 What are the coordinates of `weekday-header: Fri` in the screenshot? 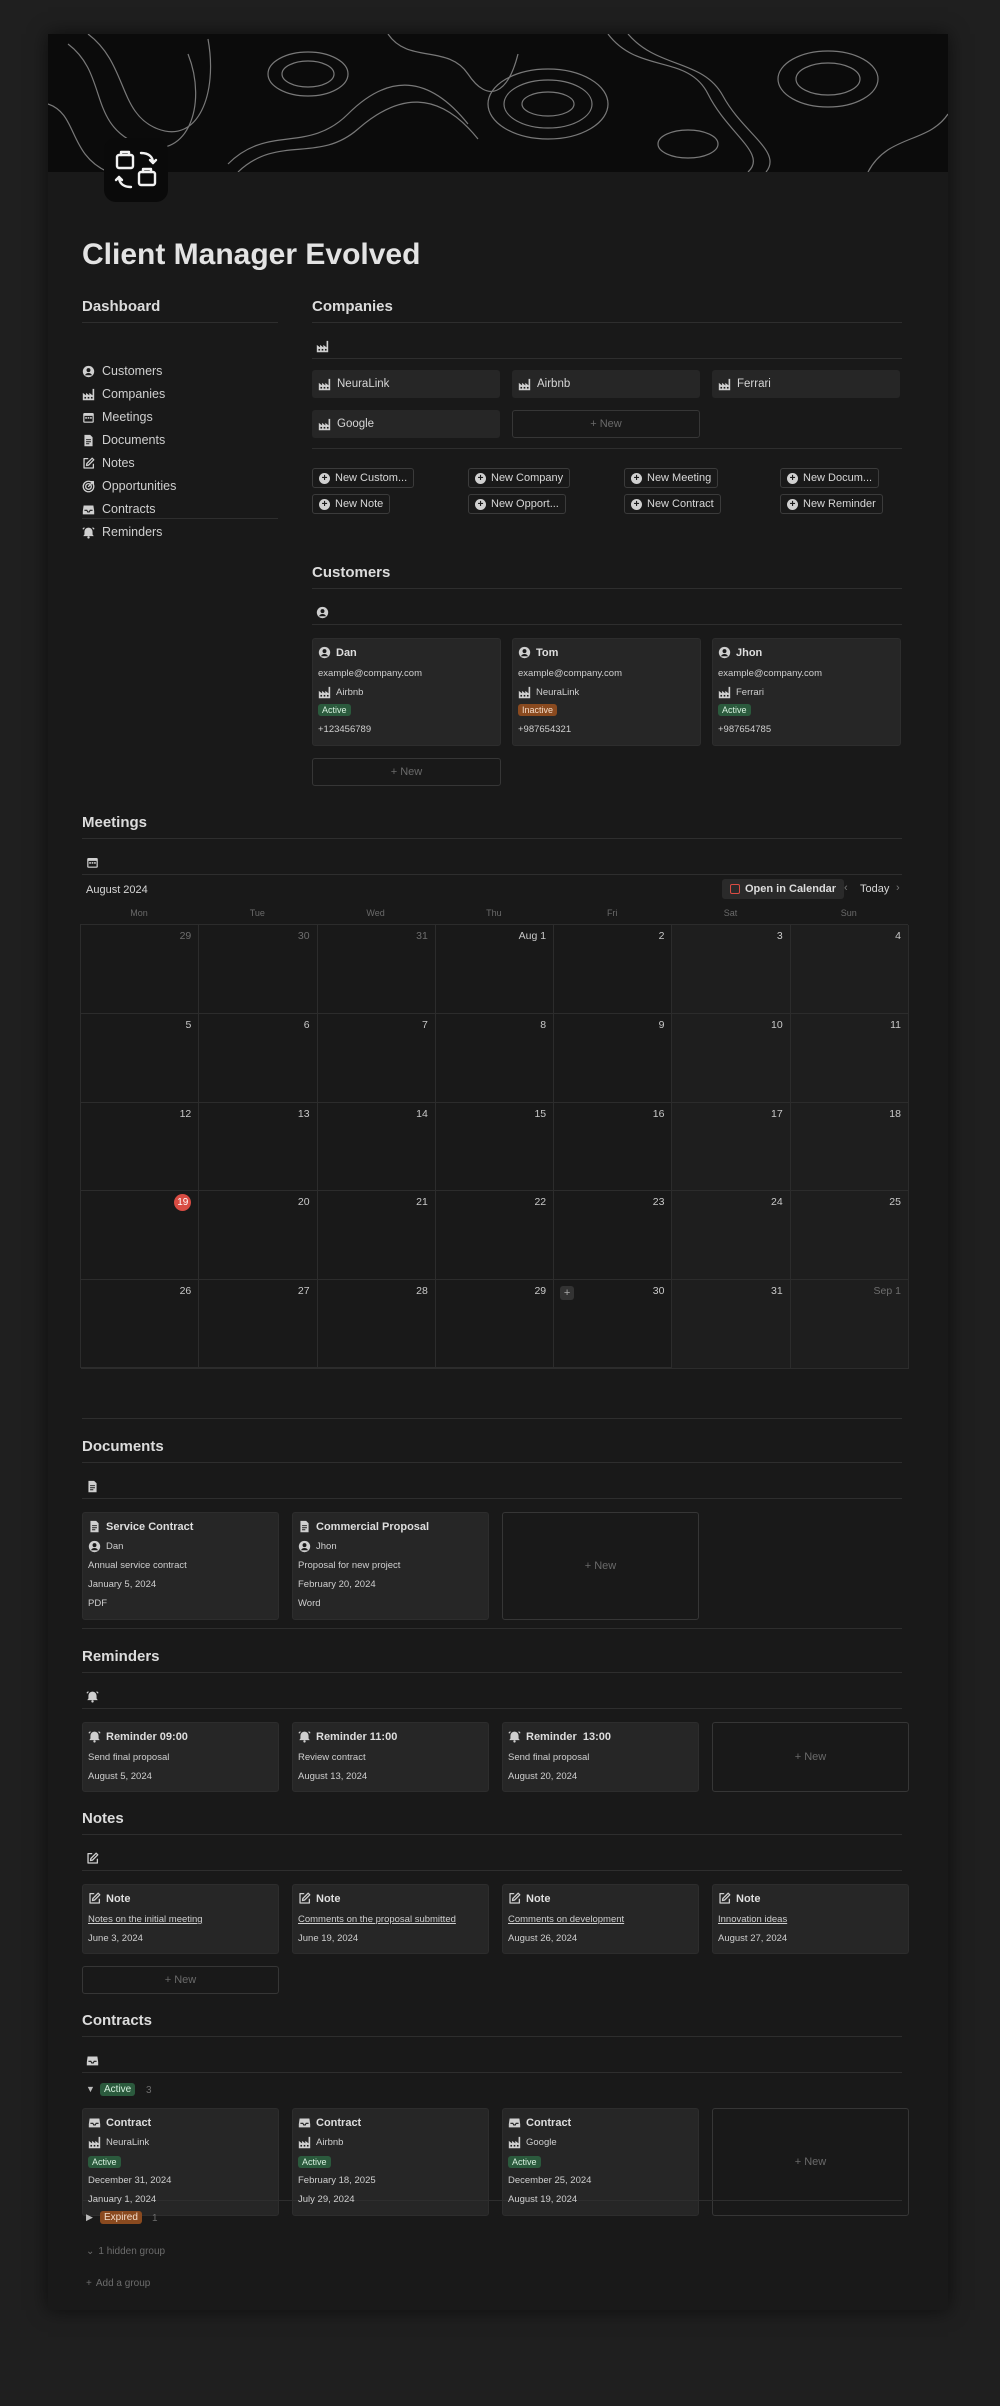 It's located at (612, 913).